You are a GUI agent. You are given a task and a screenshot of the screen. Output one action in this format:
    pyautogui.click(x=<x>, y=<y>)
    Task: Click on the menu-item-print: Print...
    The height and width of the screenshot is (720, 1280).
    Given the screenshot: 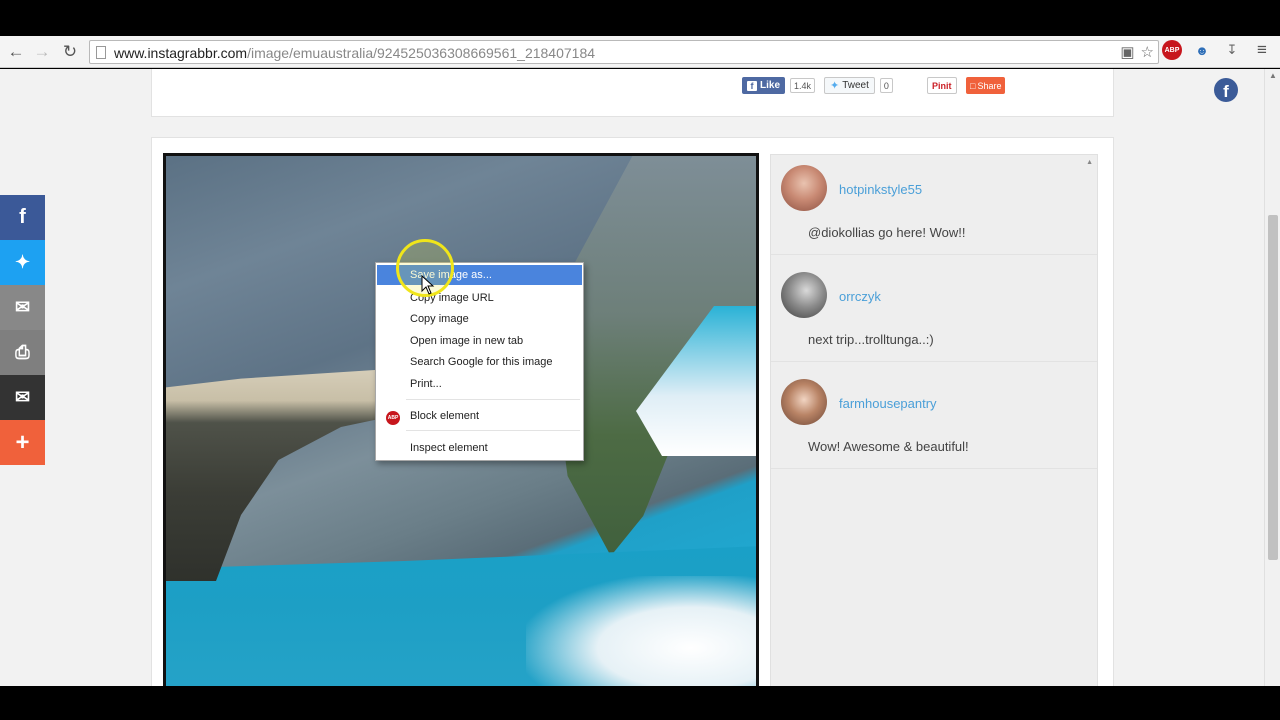 What is the action you would take?
    pyautogui.click(x=479, y=384)
    